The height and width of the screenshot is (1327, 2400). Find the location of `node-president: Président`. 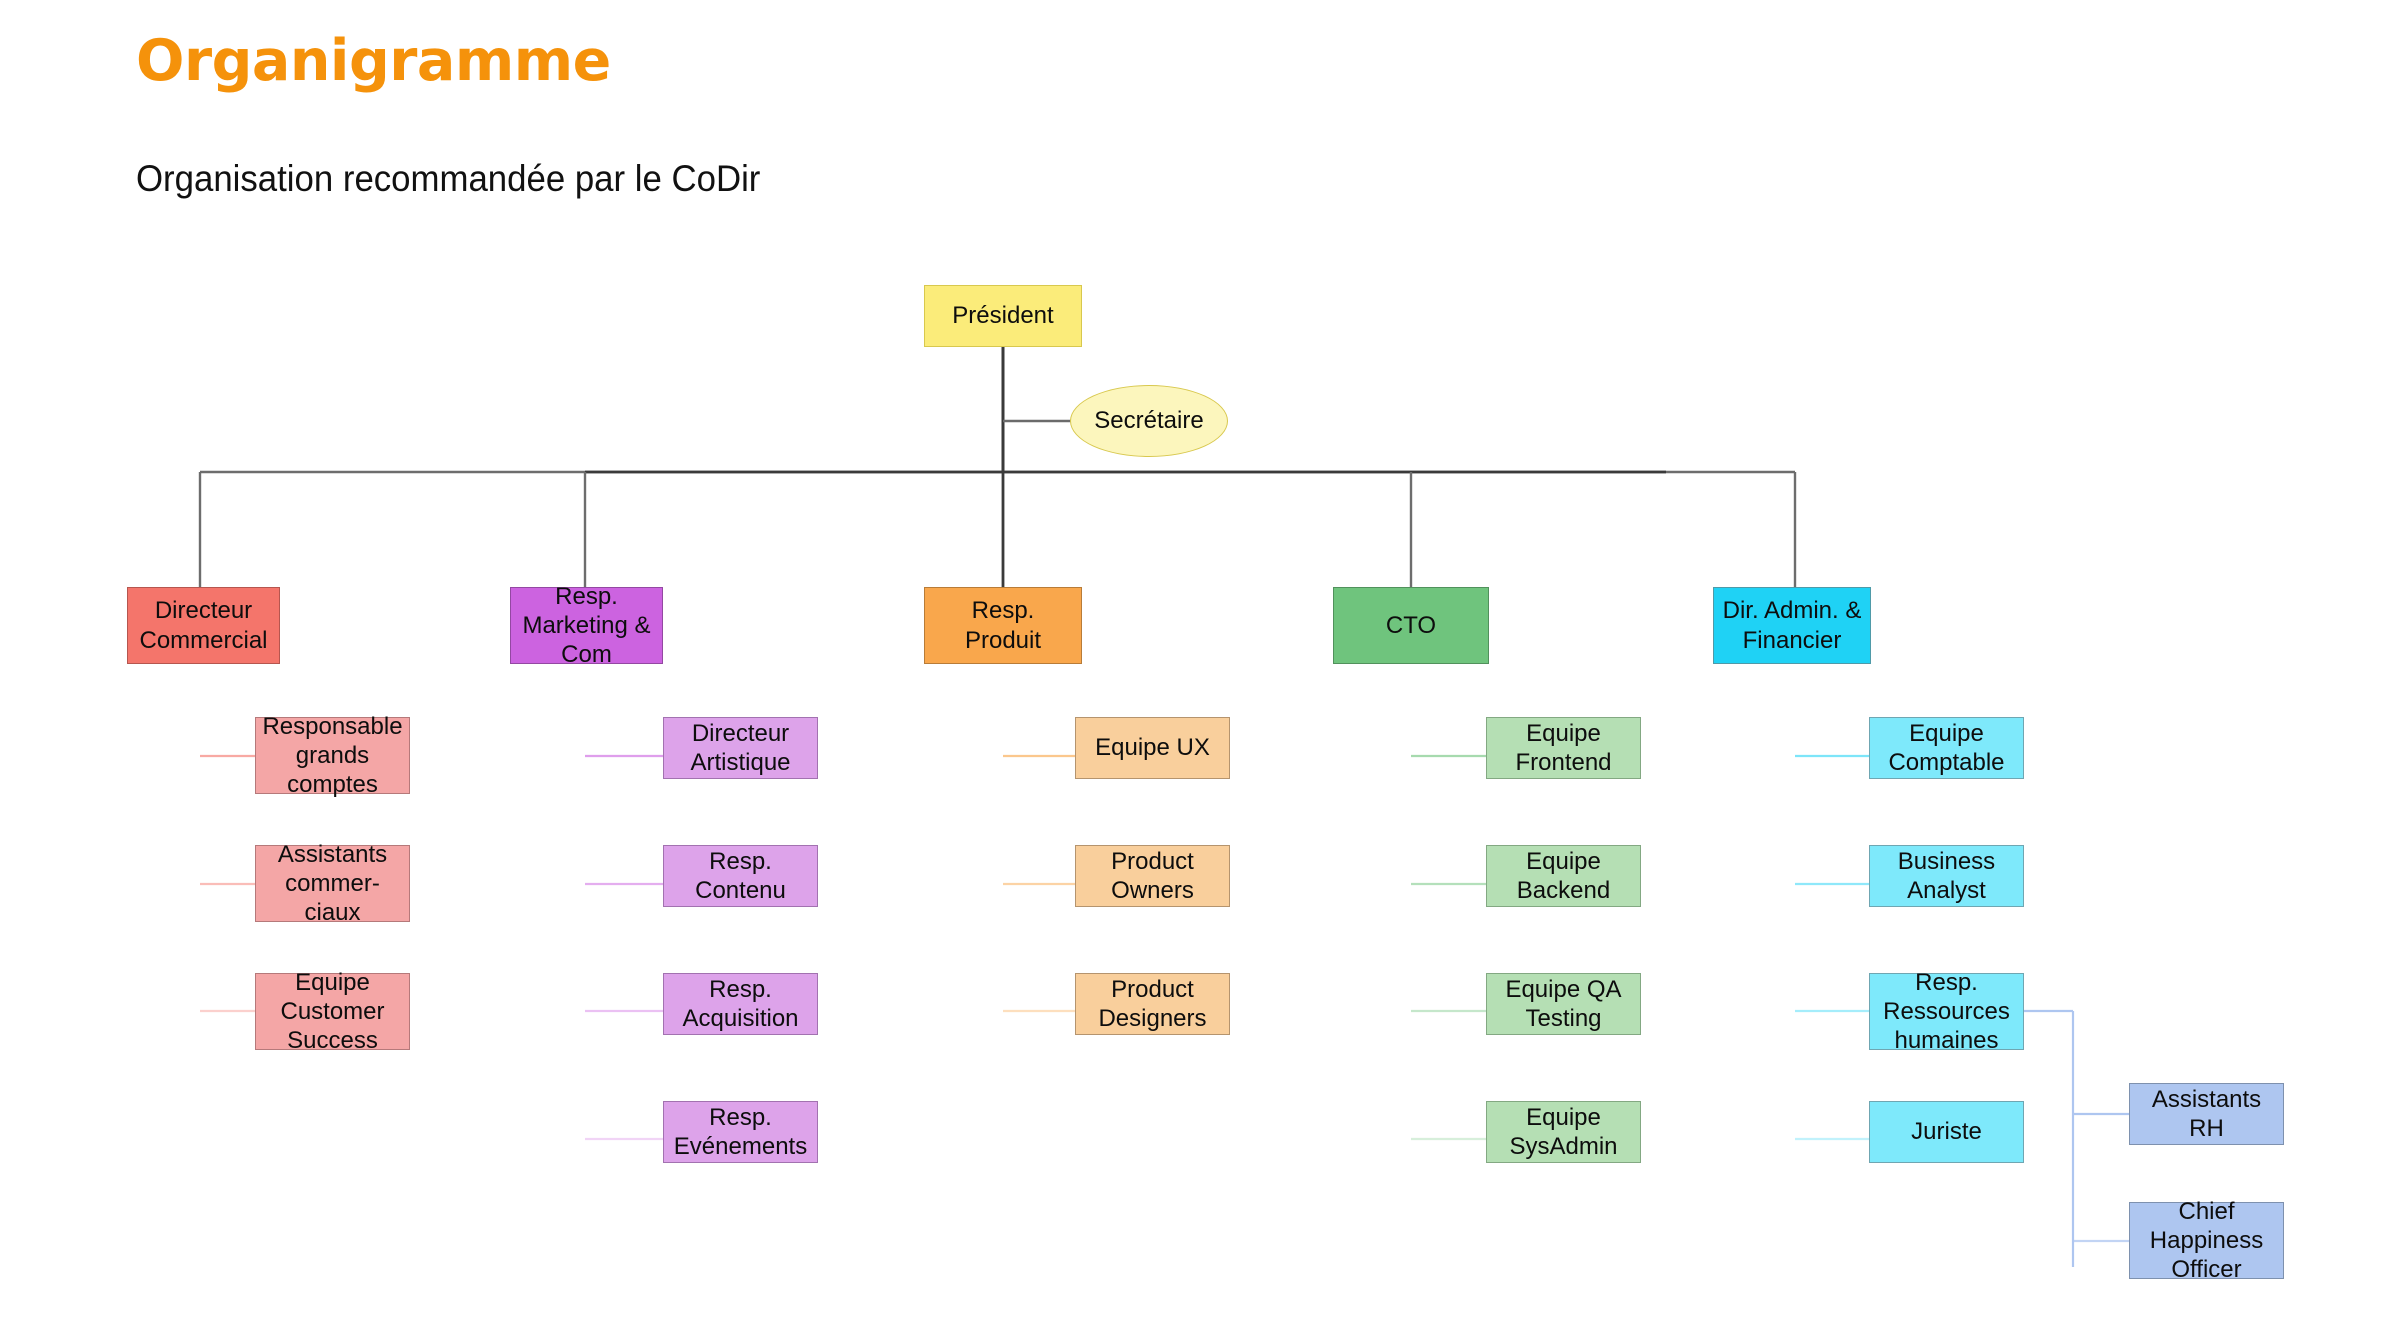

node-president: Président is located at coordinates (1003, 316).